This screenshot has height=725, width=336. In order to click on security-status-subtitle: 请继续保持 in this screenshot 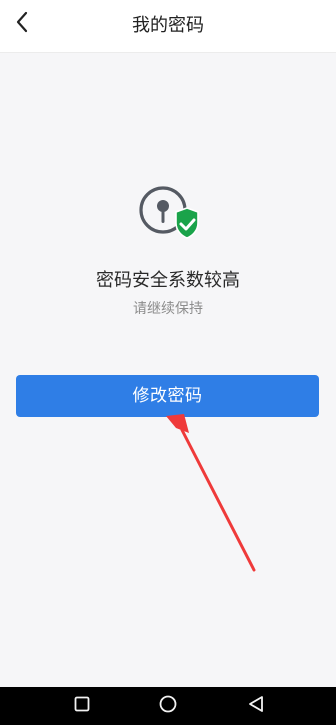, I will do `click(168, 309)`.